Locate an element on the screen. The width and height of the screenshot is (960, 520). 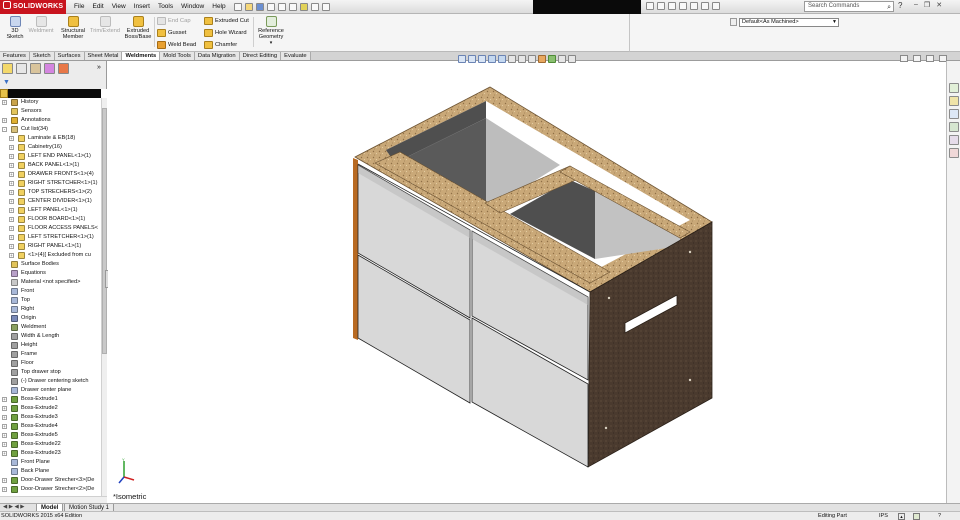
view-settings-icon is located at coordinates (562, 59).